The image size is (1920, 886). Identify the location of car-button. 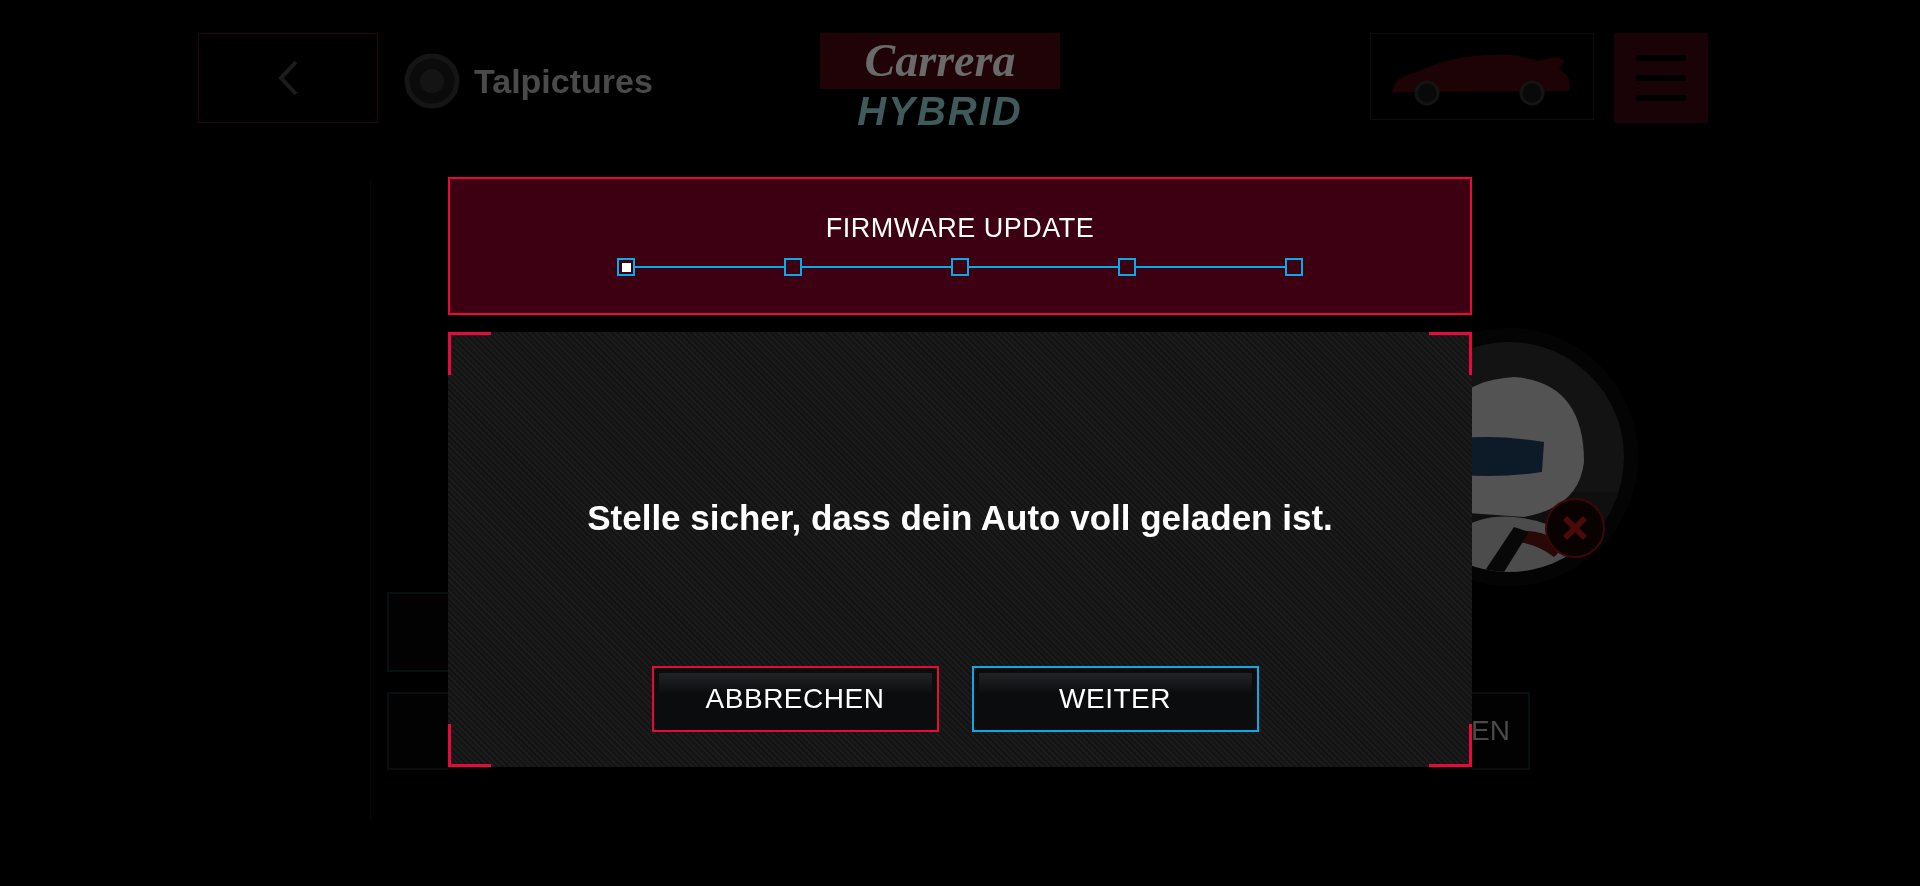
(1482, 76).